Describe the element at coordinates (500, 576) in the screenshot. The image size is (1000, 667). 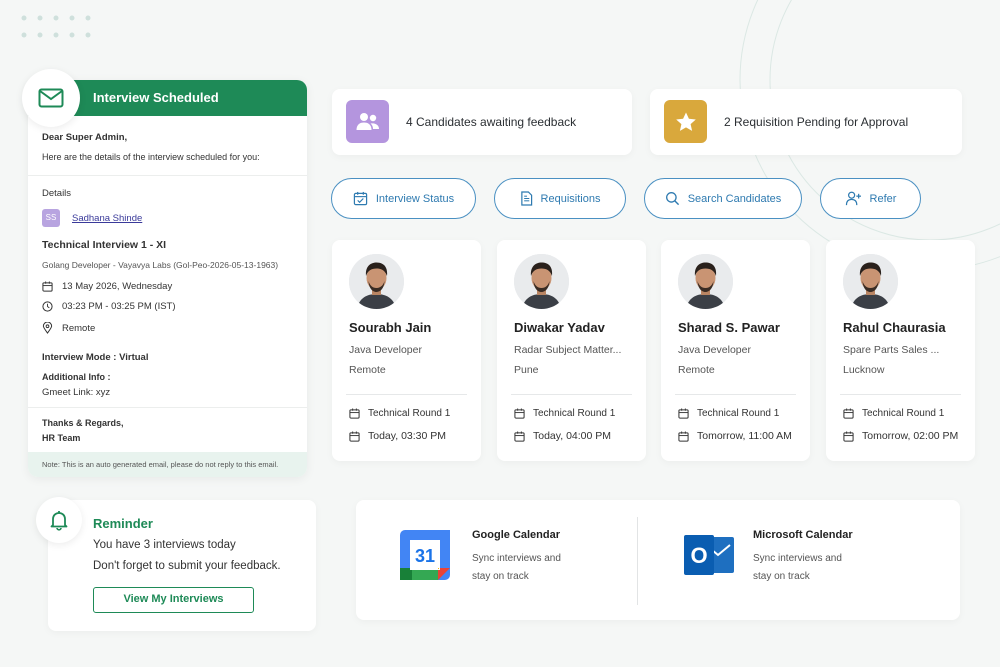
I see `google-calendar-line-2: stay on track` at that location.